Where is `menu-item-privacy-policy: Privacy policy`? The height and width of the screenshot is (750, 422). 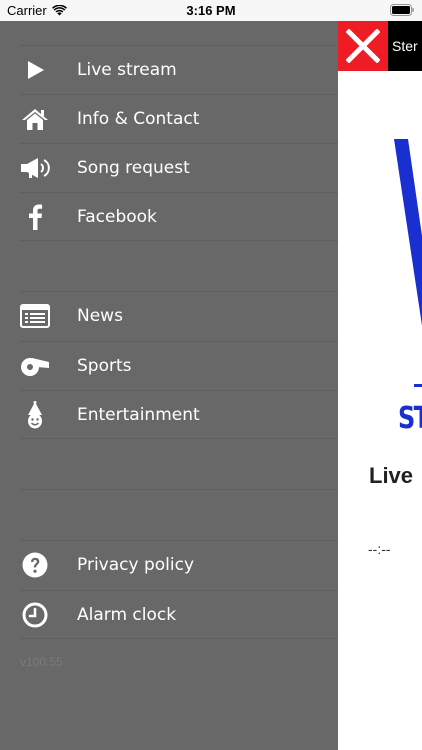 menu-item-privacy-policy: Privacy policy is located at coordinates (179, 565).